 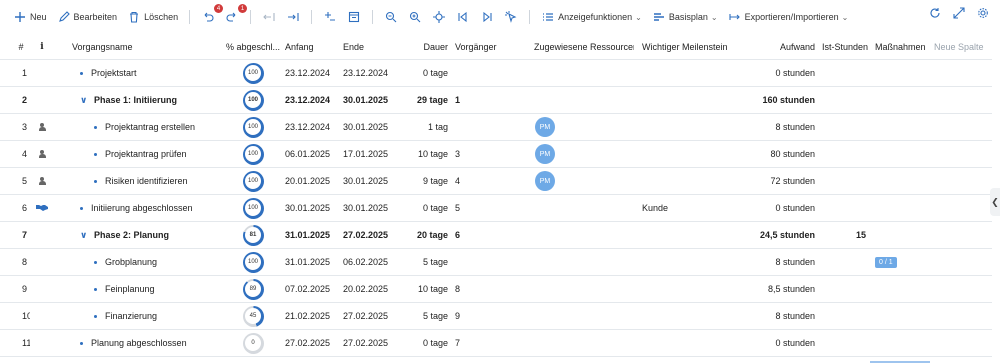 What do you see at coordinates (426, 181) in the screenshot?
I see `duration: 9 tage` at bounding box center [426, 181].